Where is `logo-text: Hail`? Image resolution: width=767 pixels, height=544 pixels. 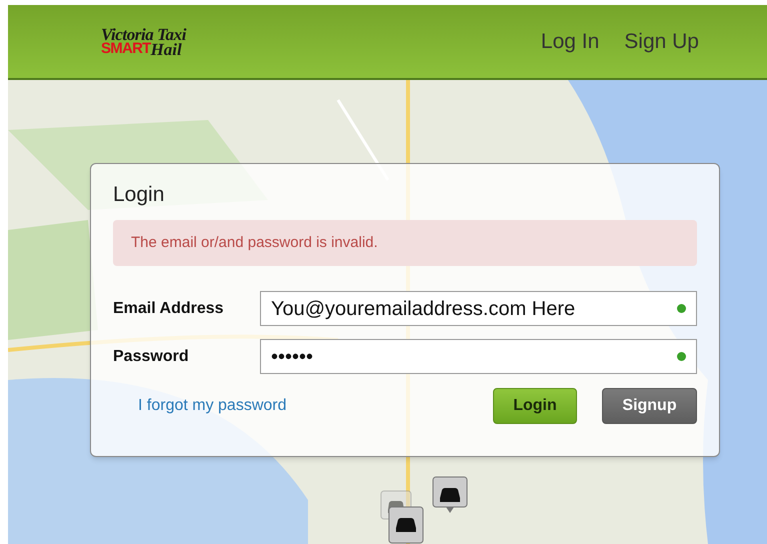
logo-text: Hail is located at coordinates (166, 49).